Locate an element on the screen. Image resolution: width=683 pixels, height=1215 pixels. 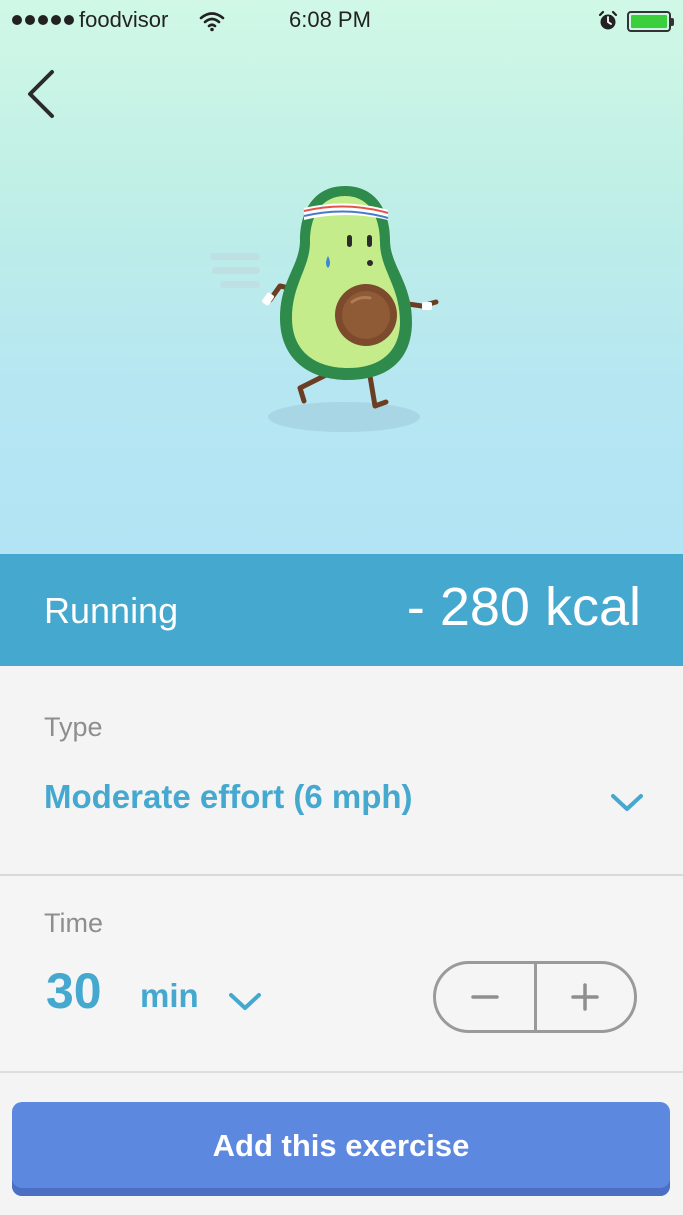
chevron-left-icon is located at coordinates (41, 94).